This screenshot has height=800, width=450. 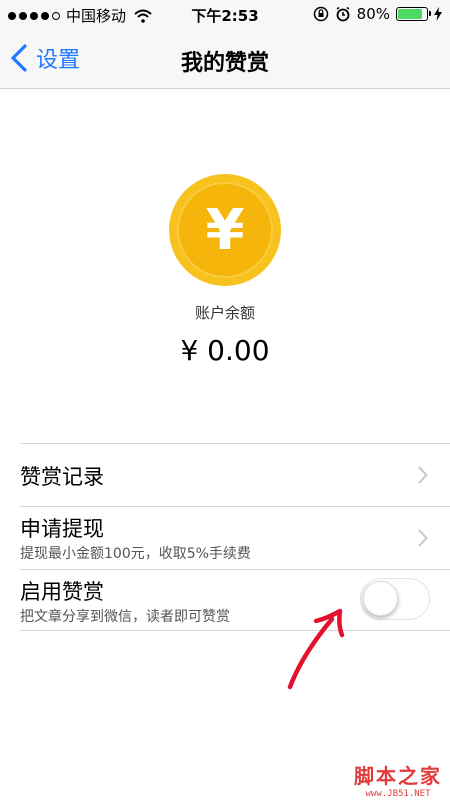 What do you see at coordinates (135, 554) in the screenshot?
I see `row-subtitle: 提现最小金额100元，收取5%手续费` at bounding box center [135, 554].